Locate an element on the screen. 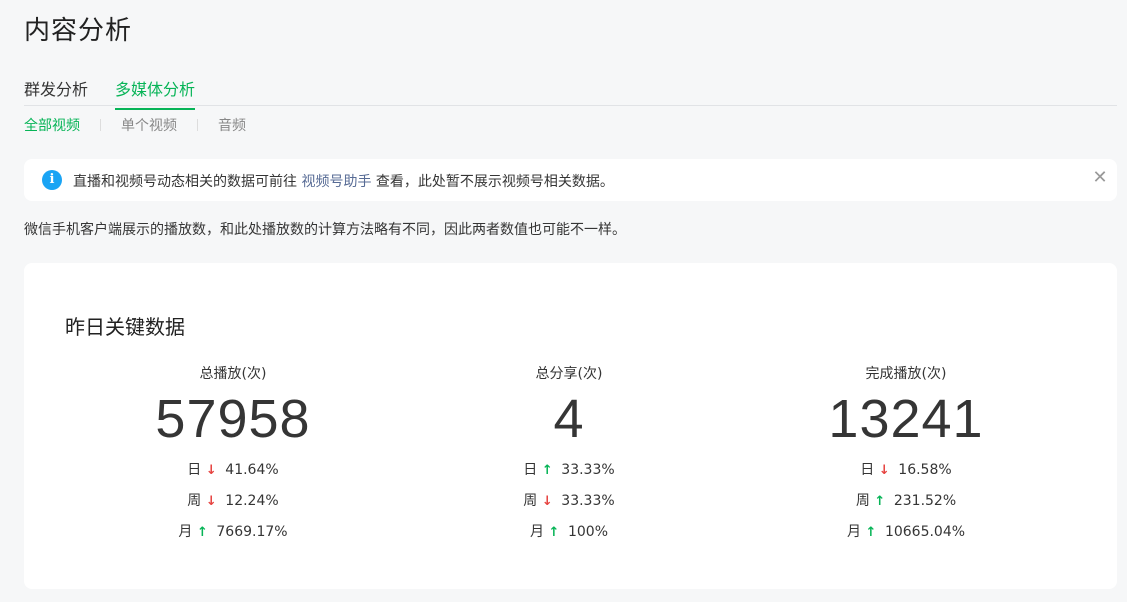  trend-value: 100% is located at coordinates (588, 532).